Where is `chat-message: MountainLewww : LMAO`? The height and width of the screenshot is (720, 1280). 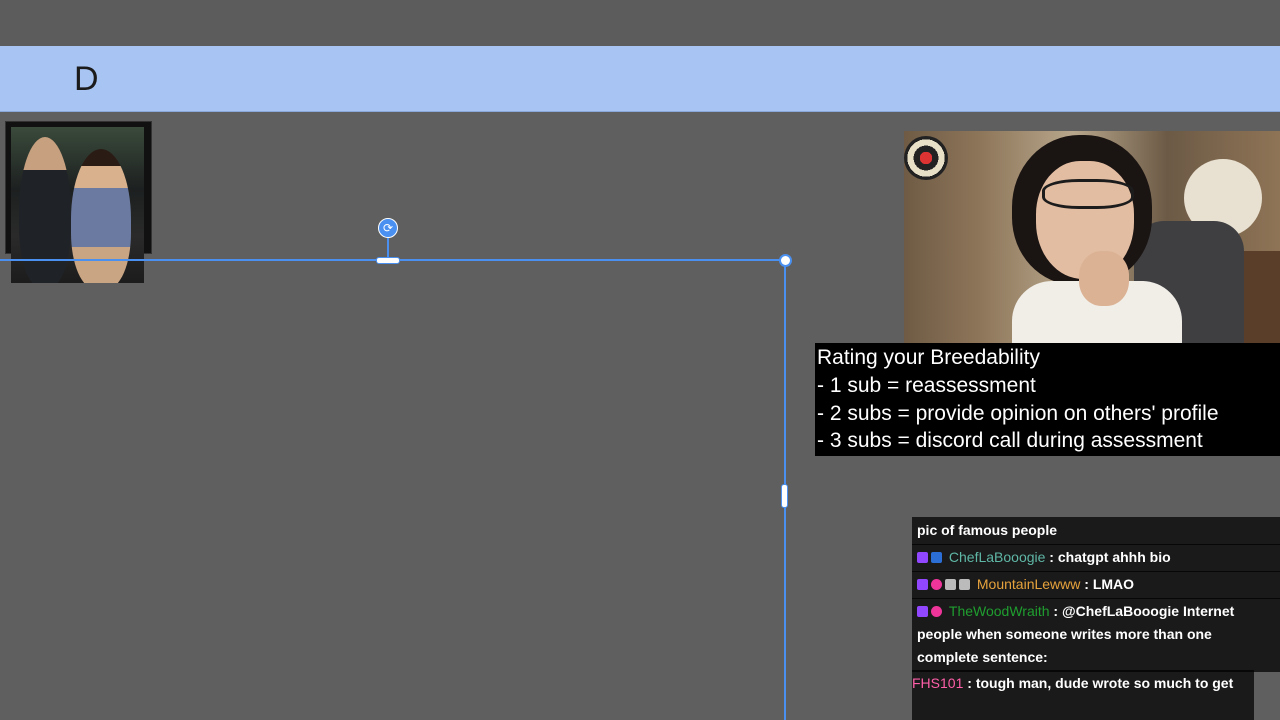 chat-message: MountainLewww : LMAO is located at coordinates (1096, 585).